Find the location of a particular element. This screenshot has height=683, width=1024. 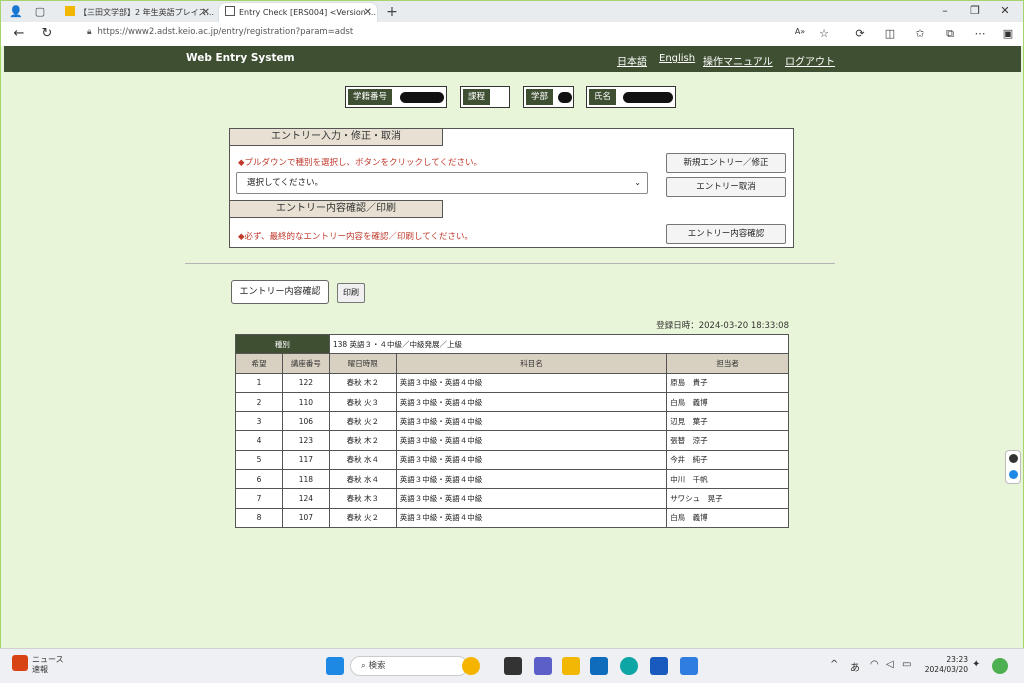

teacher-cell: 張替 涼子 is located at coordinates (727, 440).